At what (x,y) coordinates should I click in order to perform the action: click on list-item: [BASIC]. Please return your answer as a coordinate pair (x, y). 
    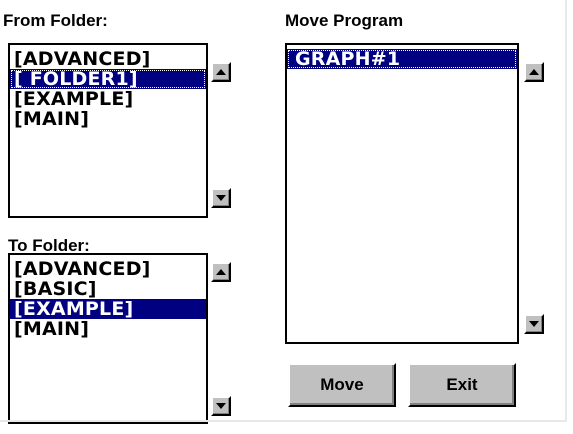
    Looking at the image, I should click on (108, 289).